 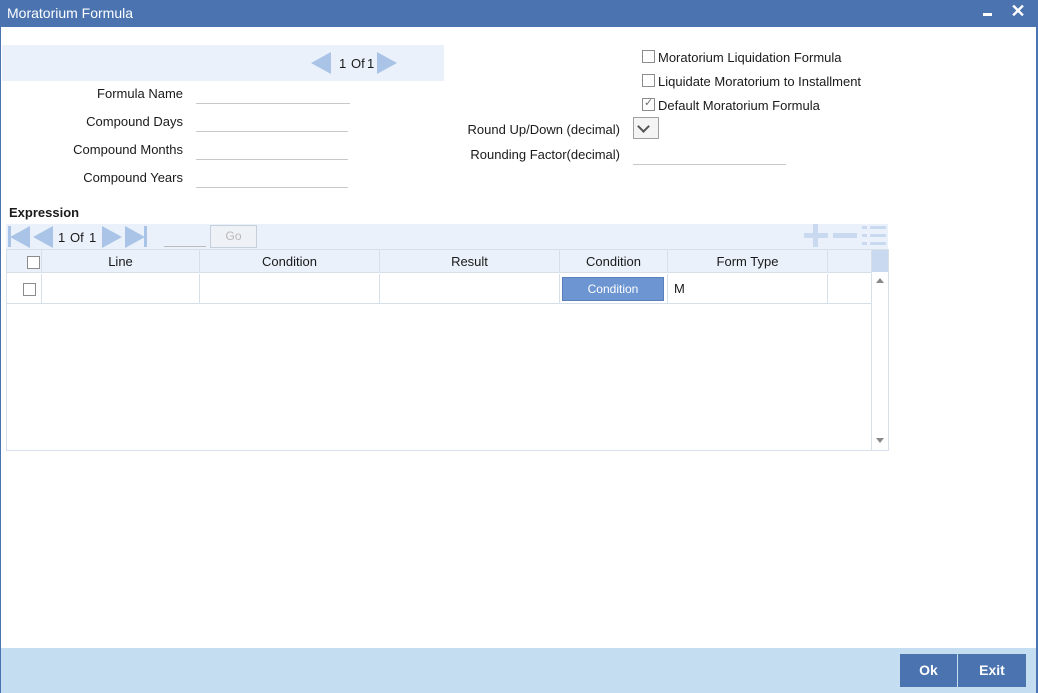 What do you see at coordinates (272, 151) in the screenshot?
I see `compound-months-field` at bounding box center [272, 151].